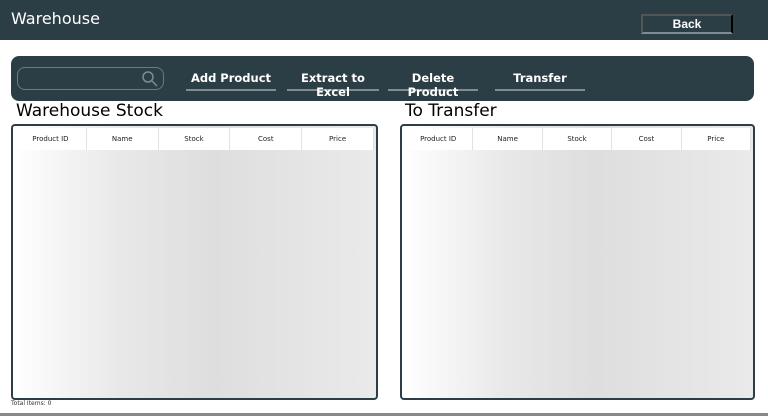 This screenshot has width=768, height=416. What do you see at coordinates (687, 24) in the screenshot?
I see `back-button: Back` at bounding box center [687, 24].